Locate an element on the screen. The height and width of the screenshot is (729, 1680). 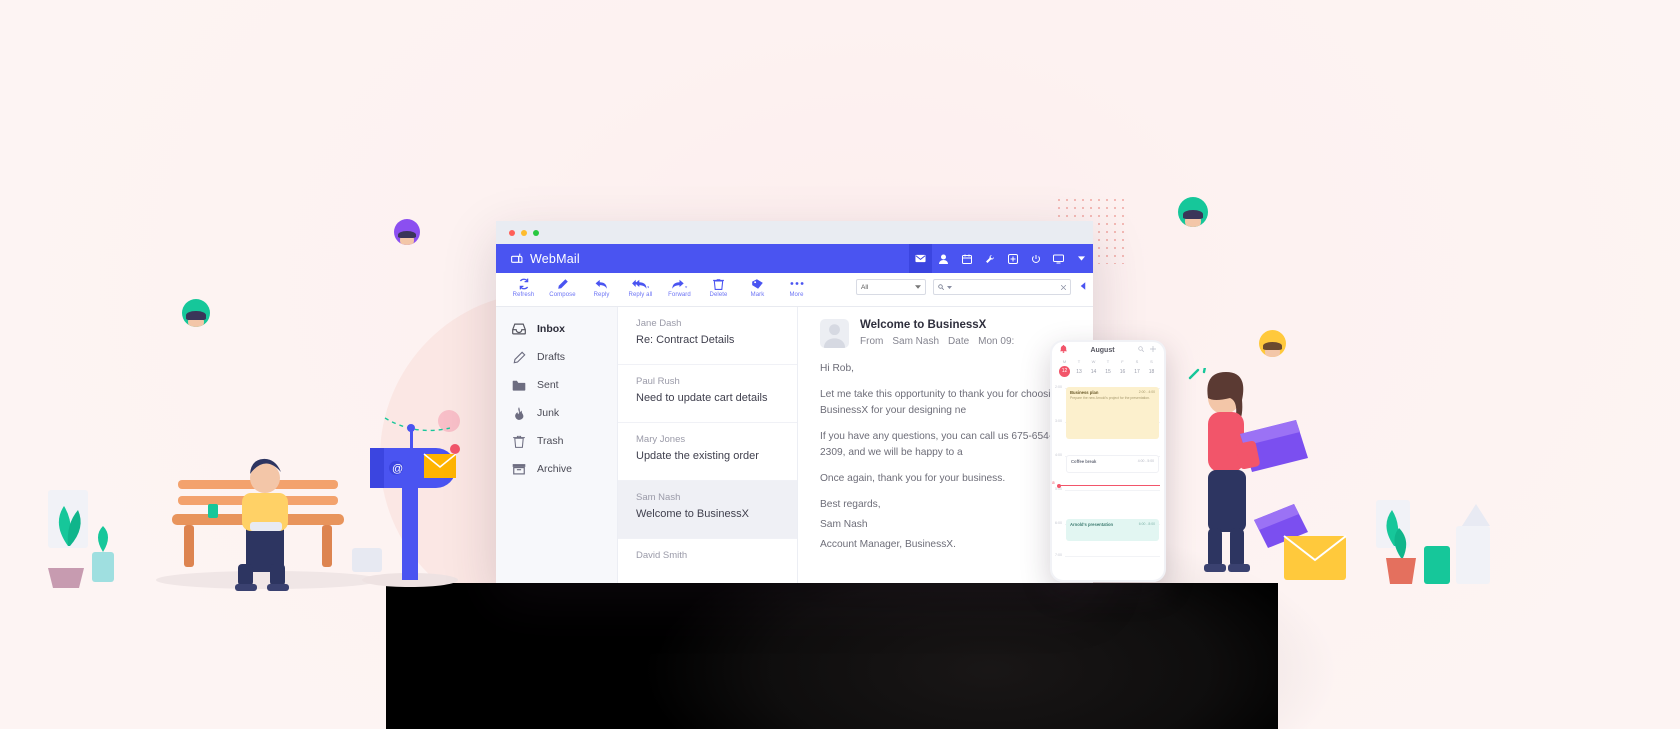
contacts-icon is located at coordinates (943, 258).